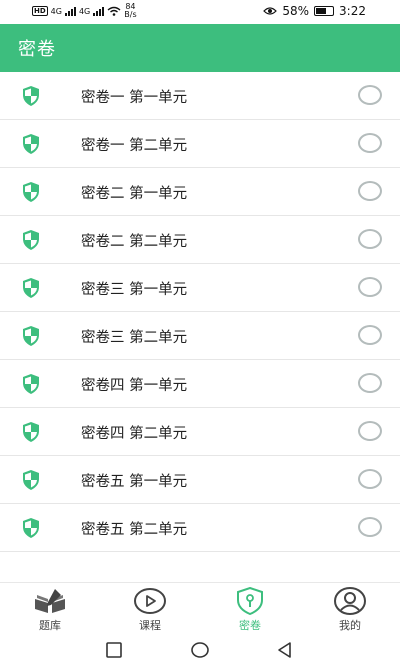  Describe the element at coordinates (150, 625) in the screenshot. I see `nav-label: 课程` at that location.